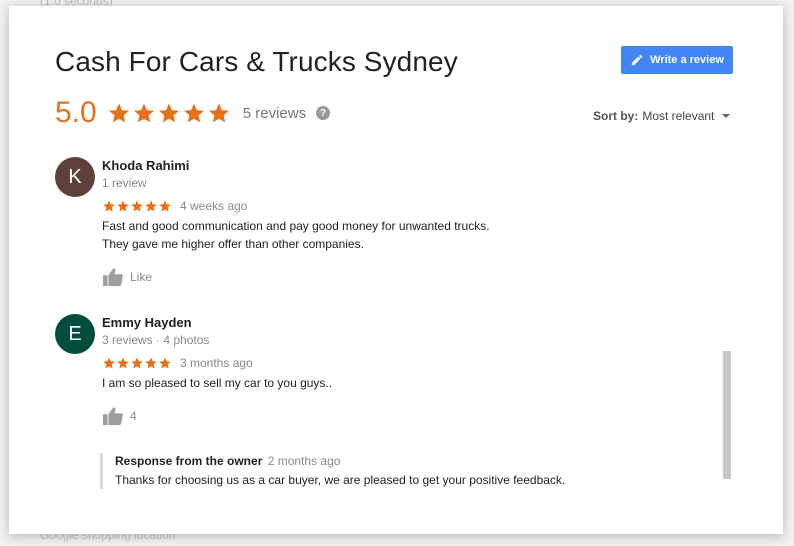 This screenshot has width=794, height=546. I want to click on sort-dropdown: Sort by: Most relevant, so click(662, 116).